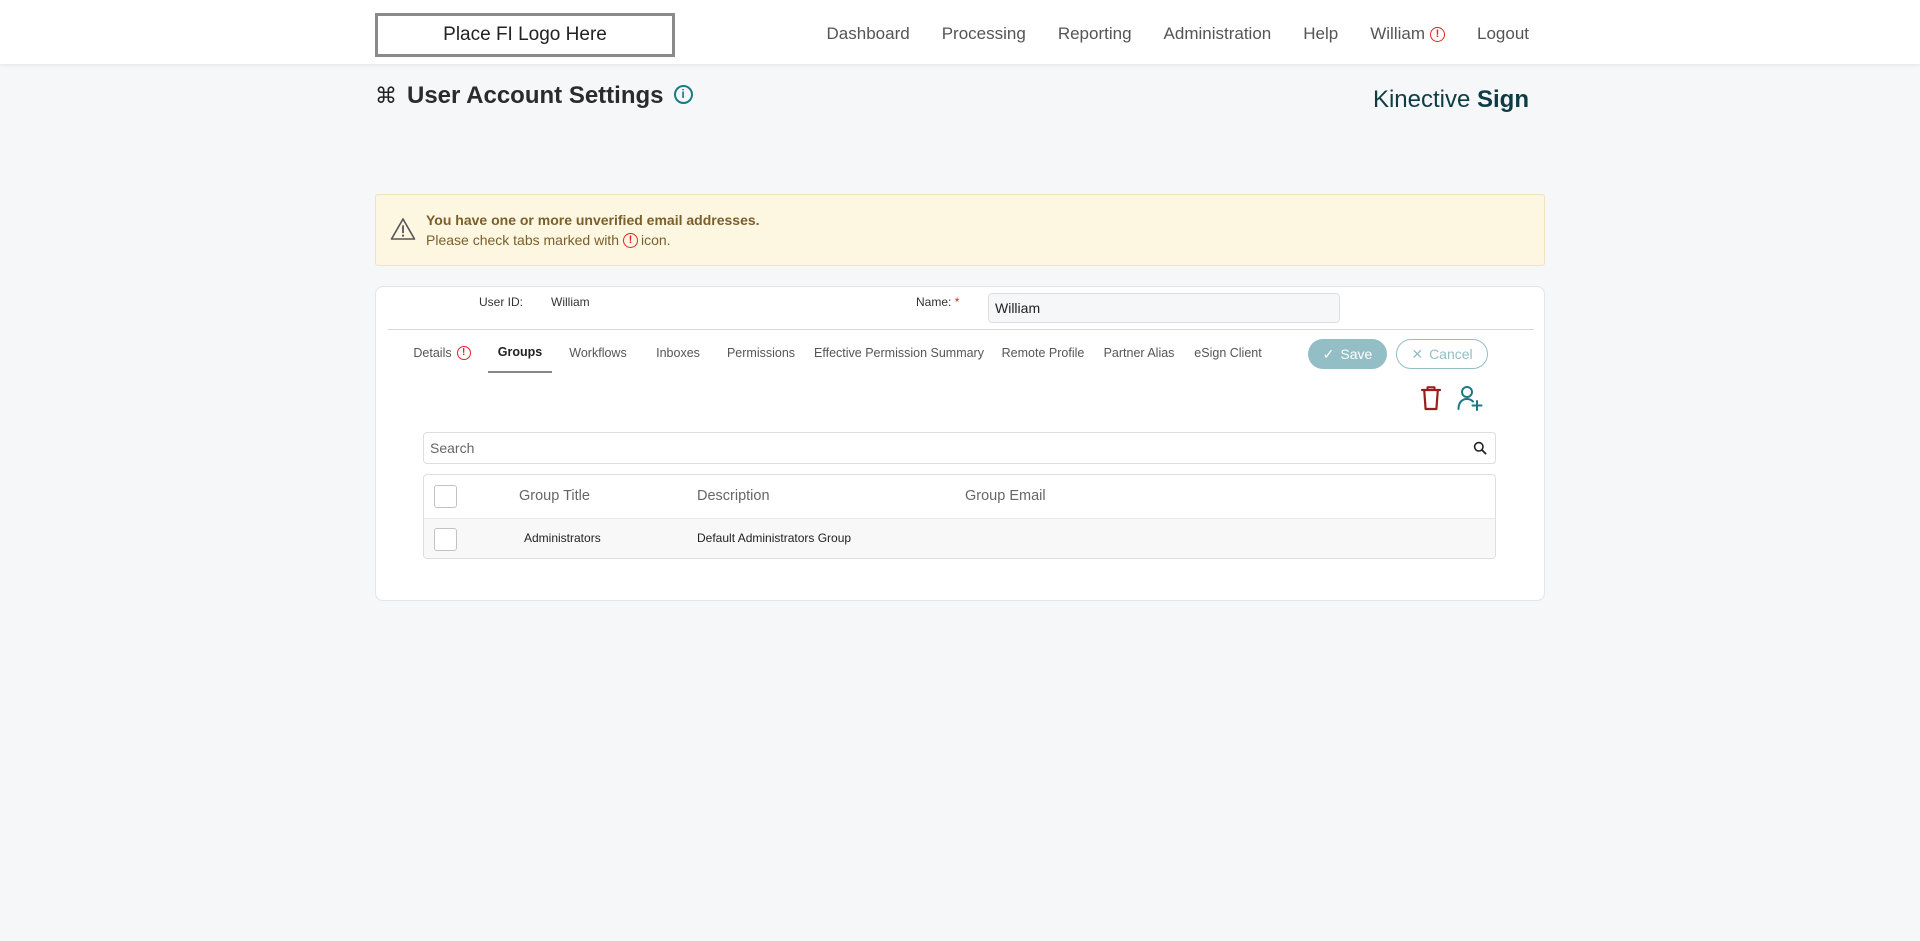 The height and width of the screenshot is (941, 1920). Describe the element at coordinates (598, 353) in the screenshot. I see `tab-workflows: Workflows` at that location.